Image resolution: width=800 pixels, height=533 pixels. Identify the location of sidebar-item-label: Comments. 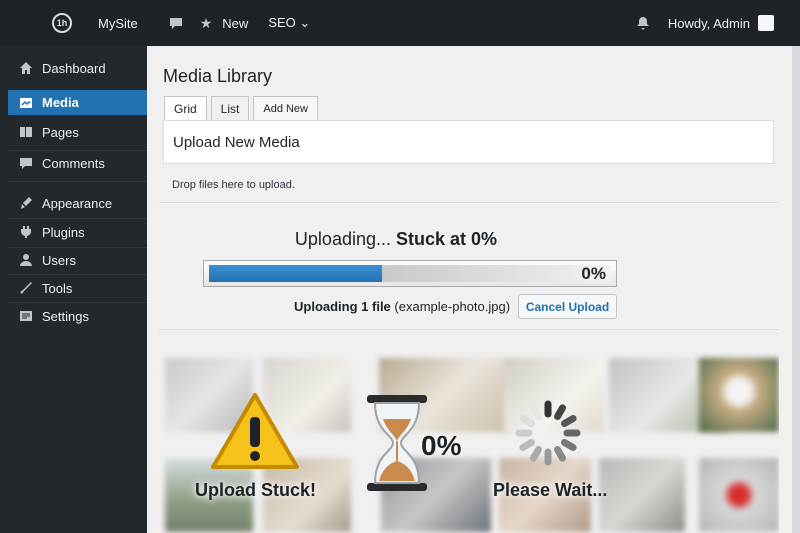
(73, 163).